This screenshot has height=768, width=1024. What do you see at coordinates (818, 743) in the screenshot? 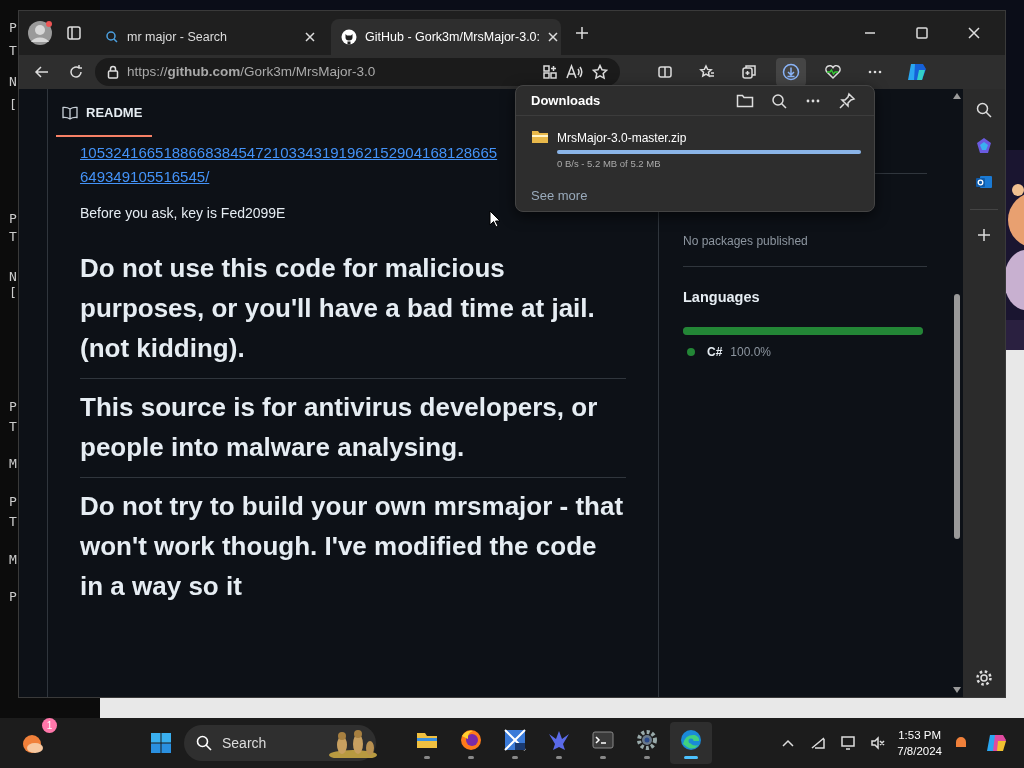
I see `network-icon` at bounding box center [818, 743].